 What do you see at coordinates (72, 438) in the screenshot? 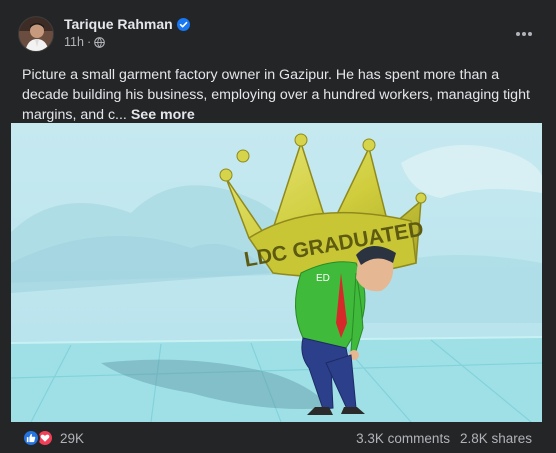
I see `reaction-count: 29K` at bounding box center [72, 438].